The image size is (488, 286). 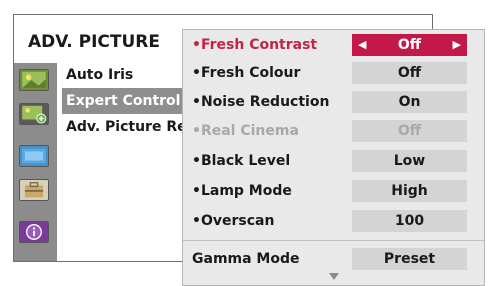 I want to click on setting-row-lamp-mode: •Lamp Mode High, so click(x=333, y=191).